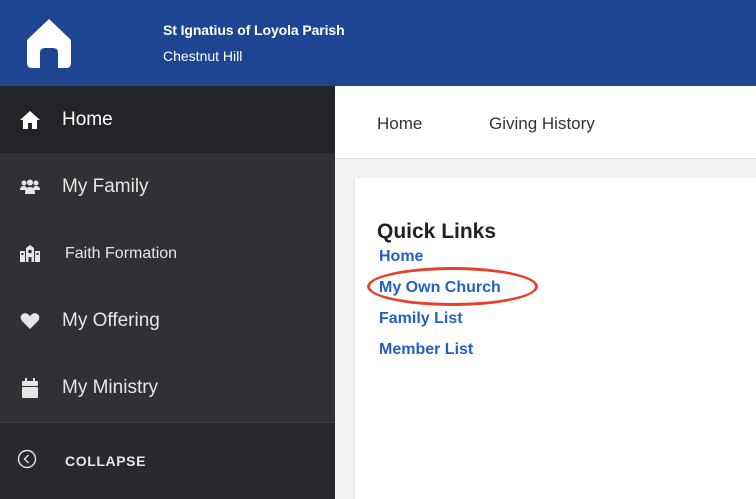  I want to click on tab-giving-history: Giving History, so click(542, 124).